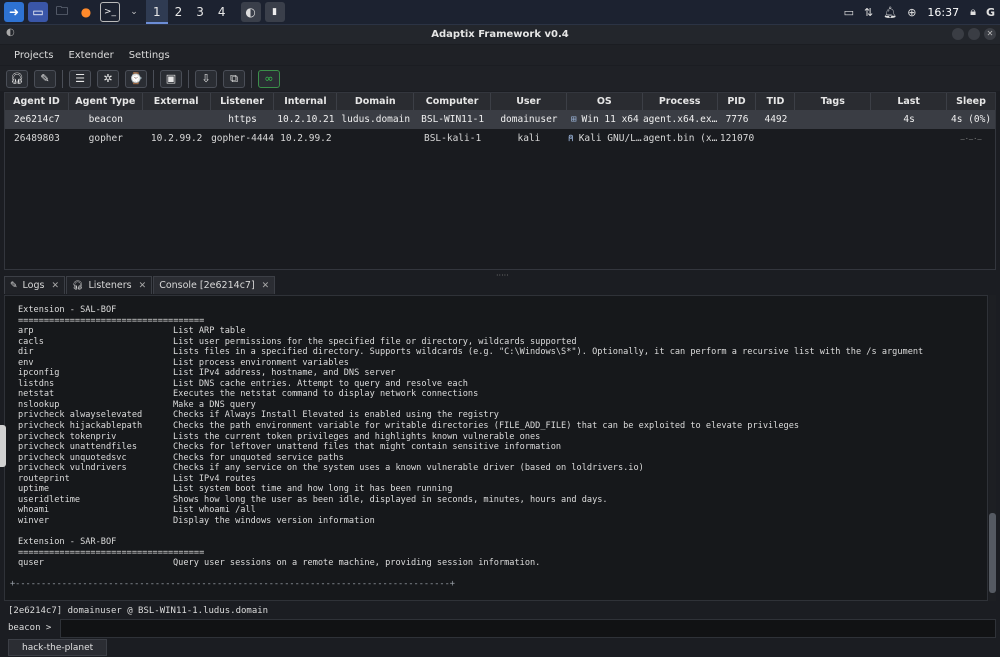  I want to click on chevron-down-icon: ⌄, so click(134, 12).